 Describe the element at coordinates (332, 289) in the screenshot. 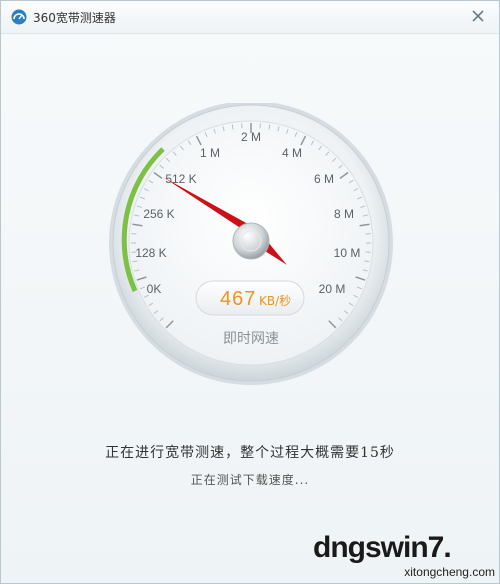

I see `tick-label-20m: 20 M` at that location.